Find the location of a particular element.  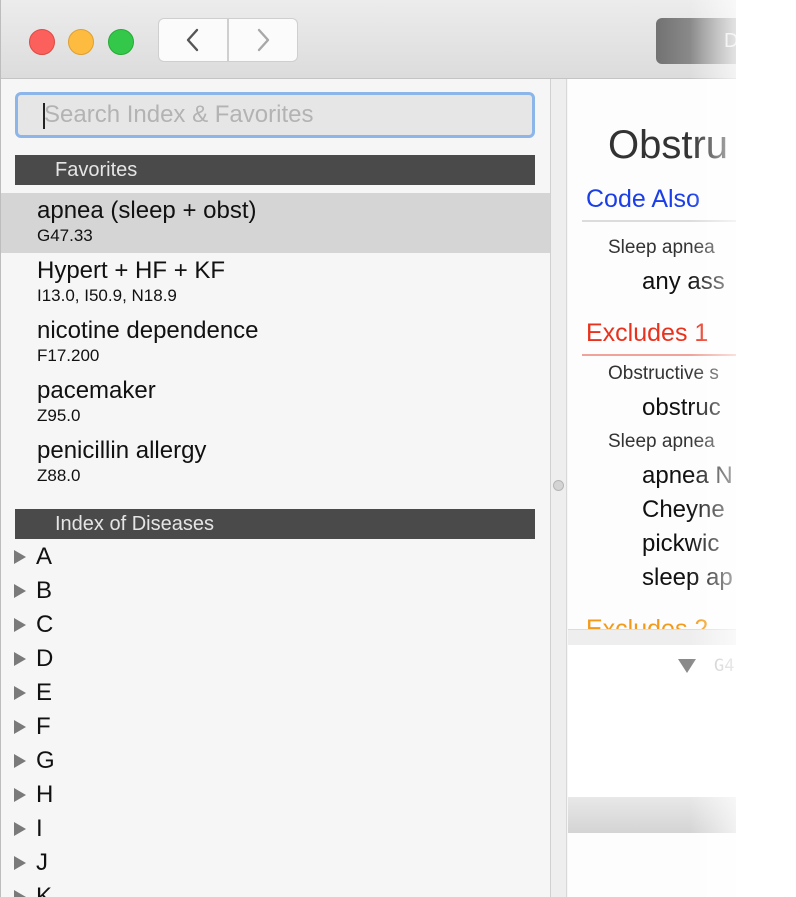

index-letter: G is located at coordinates (45, 760).